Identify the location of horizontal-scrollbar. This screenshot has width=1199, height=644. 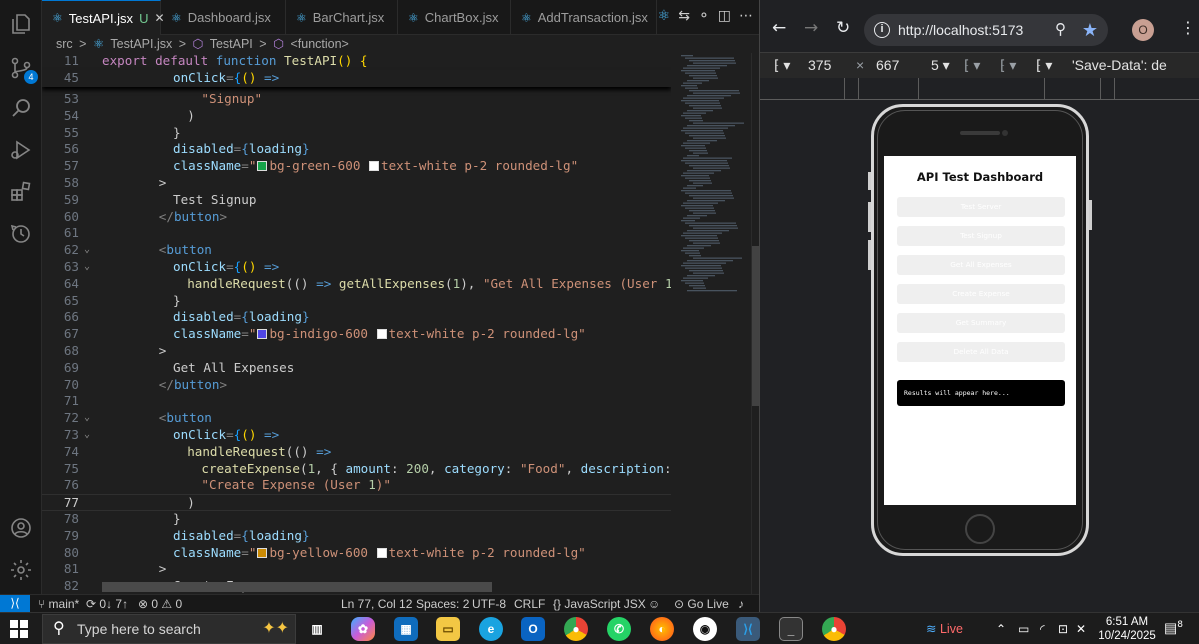
(297, 587).